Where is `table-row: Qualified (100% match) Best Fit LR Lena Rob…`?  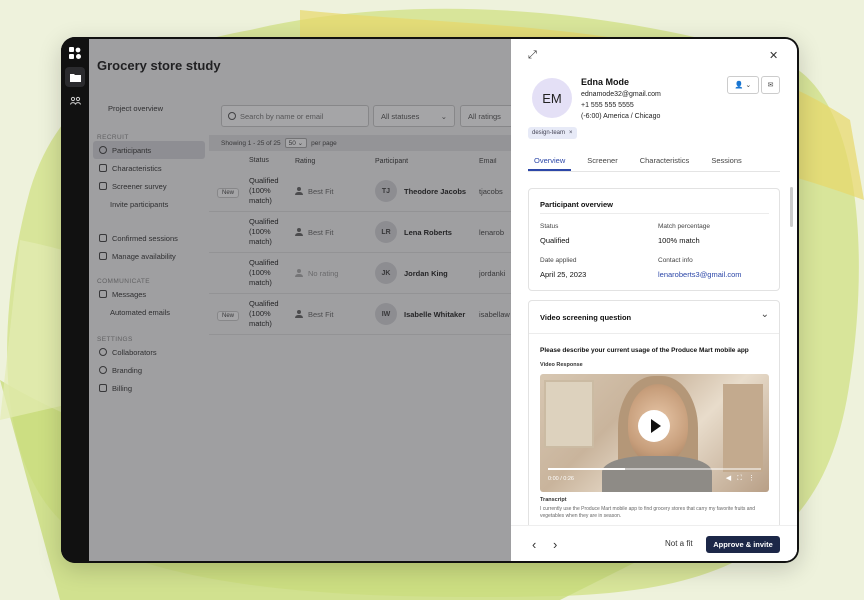
table-row: Qualified (100% match) Best Fit LR Lena Rob… is located at coordinates (360, 232).